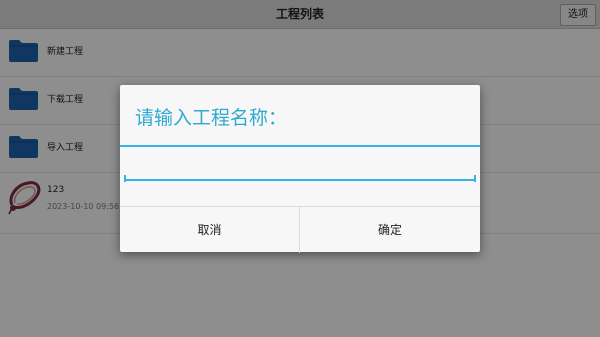 The image size is (600, 337). I want to click on dialog-title-divider, so click(300, 146).